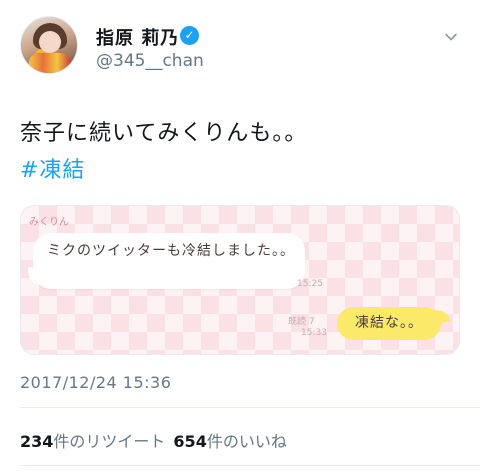 This screenshot has width=480, height=473. Describe the element at coordinates (137, 37) in the screenshot. I see `display-name: 指原 莉乃` at that location.